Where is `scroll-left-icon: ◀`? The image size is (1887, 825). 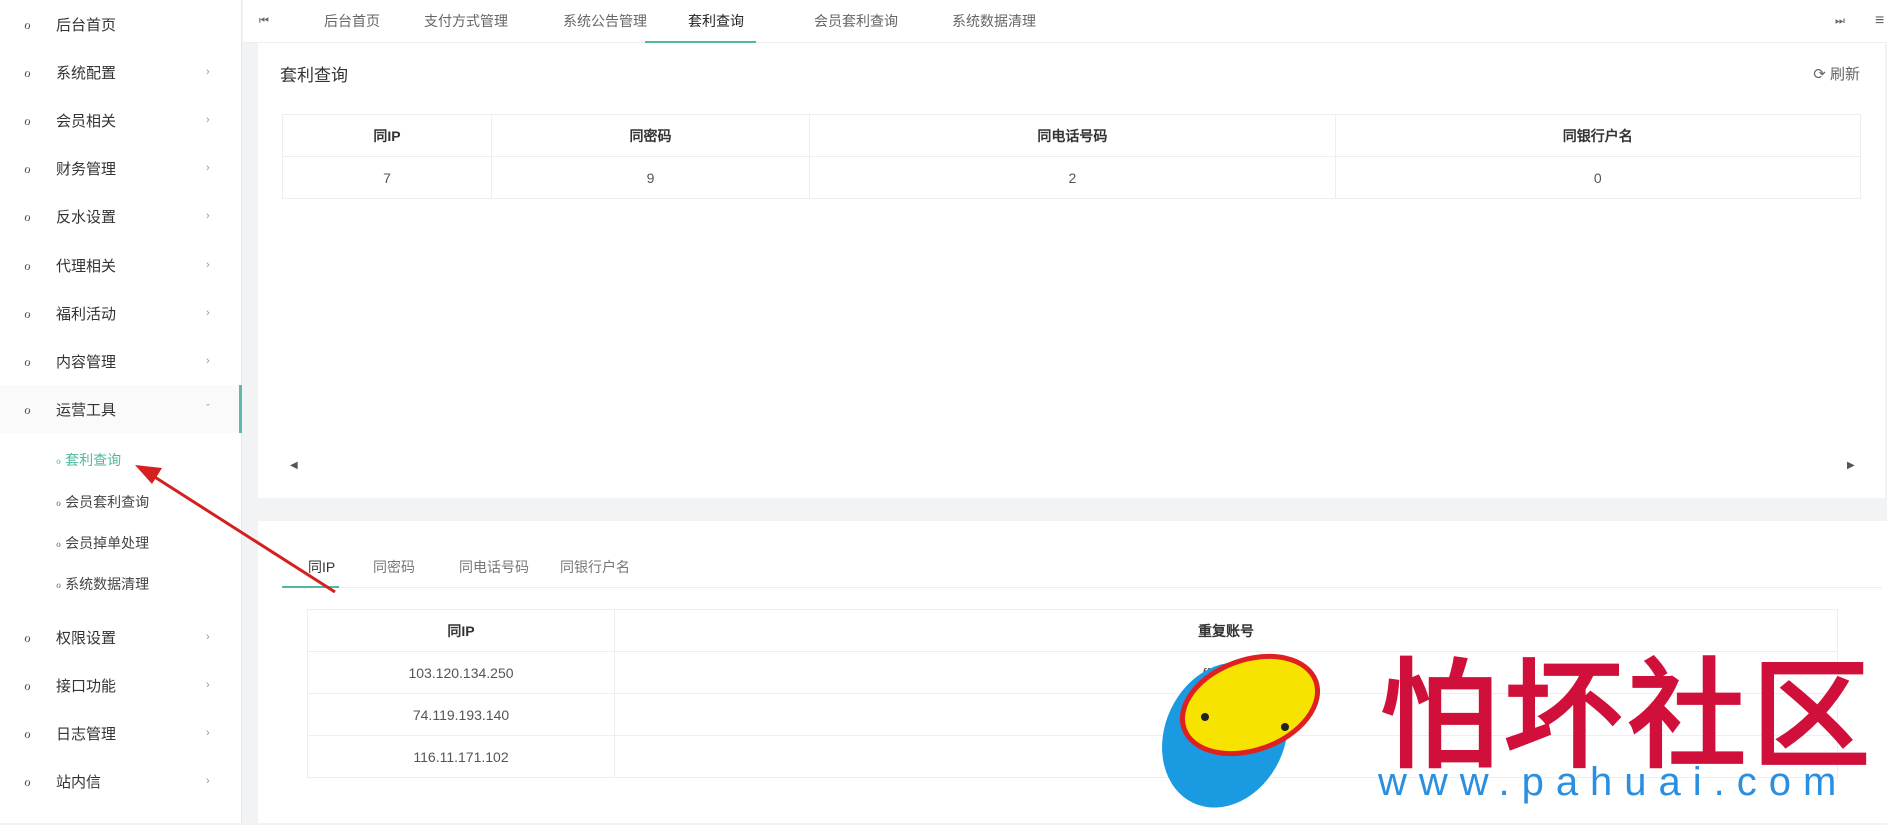
scroll-left-icon: ◀ is located at coordinates (294, 465).